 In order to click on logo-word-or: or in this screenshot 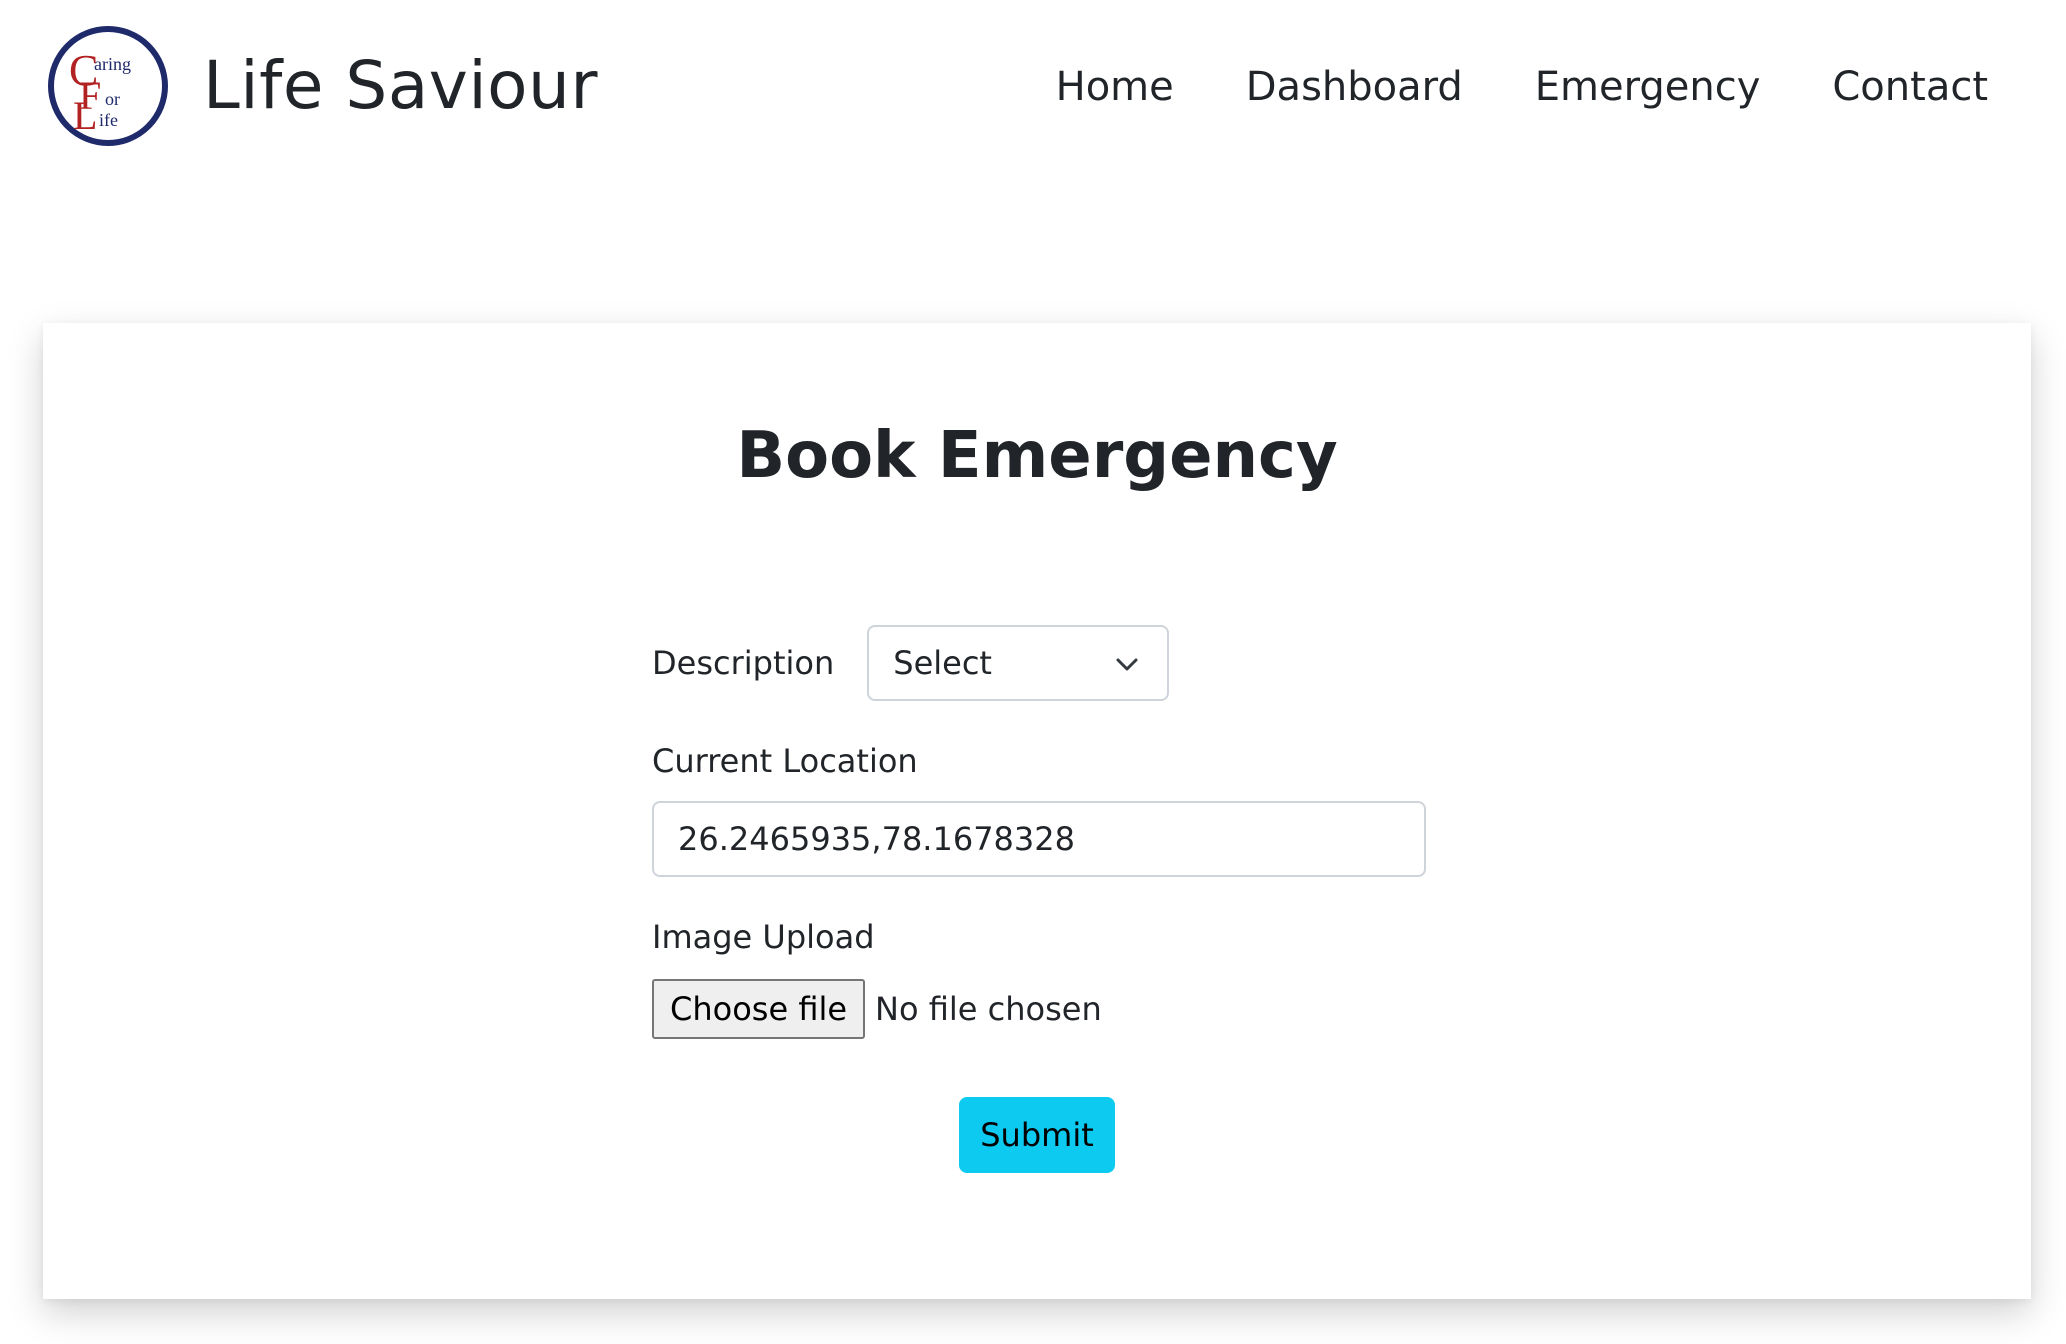, I will do `click(112, 99)`.